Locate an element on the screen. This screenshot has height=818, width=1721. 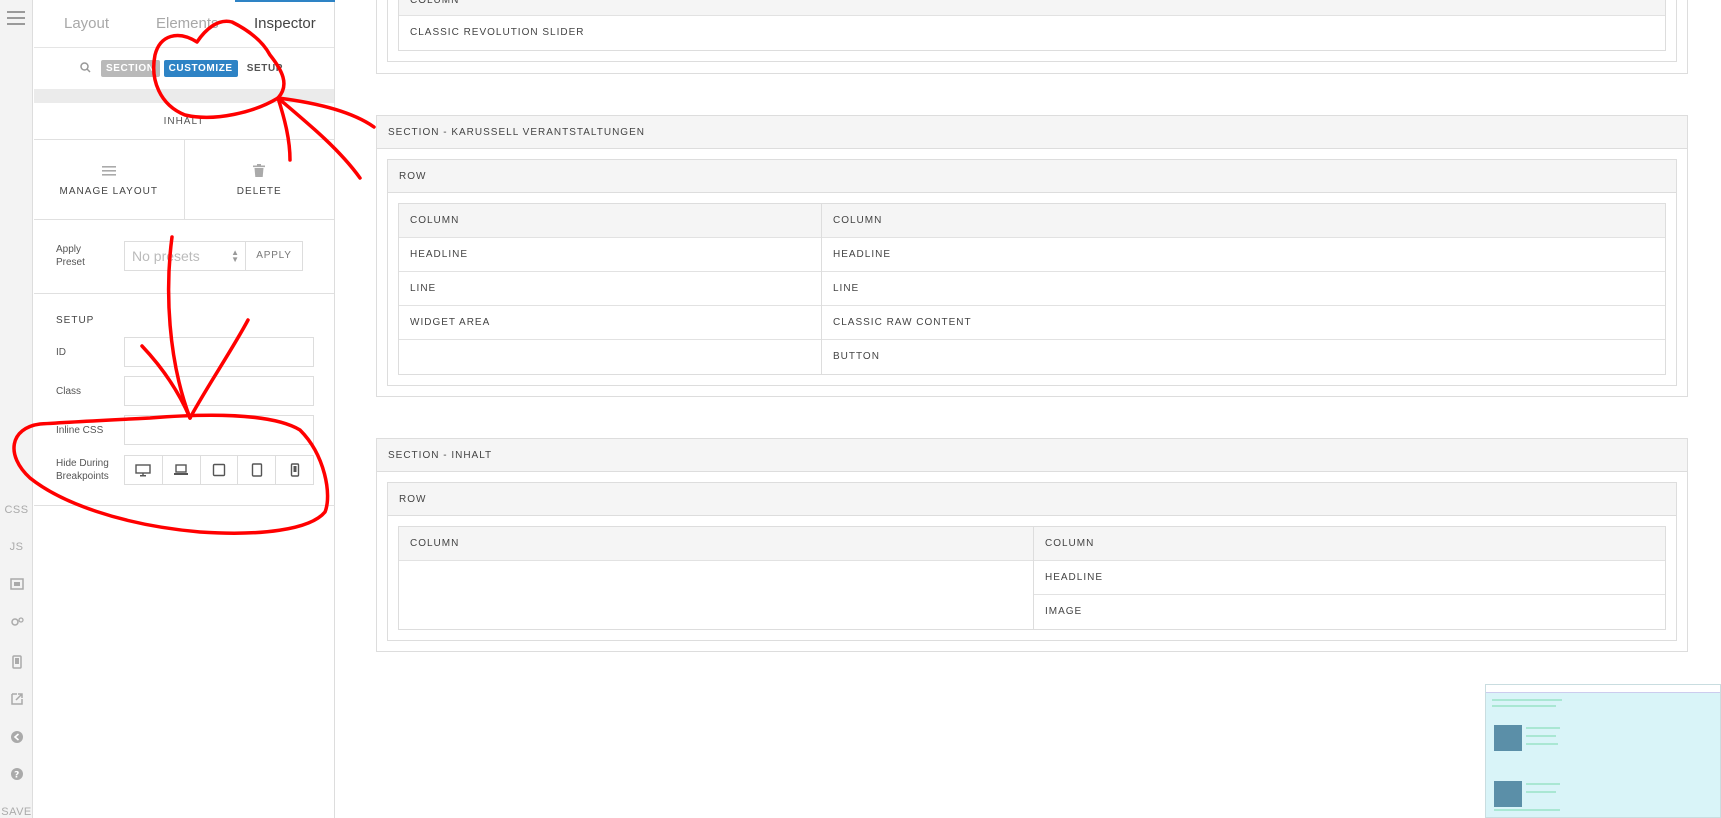
tab-inspector: Inspector is located at coordinates (285, 23).